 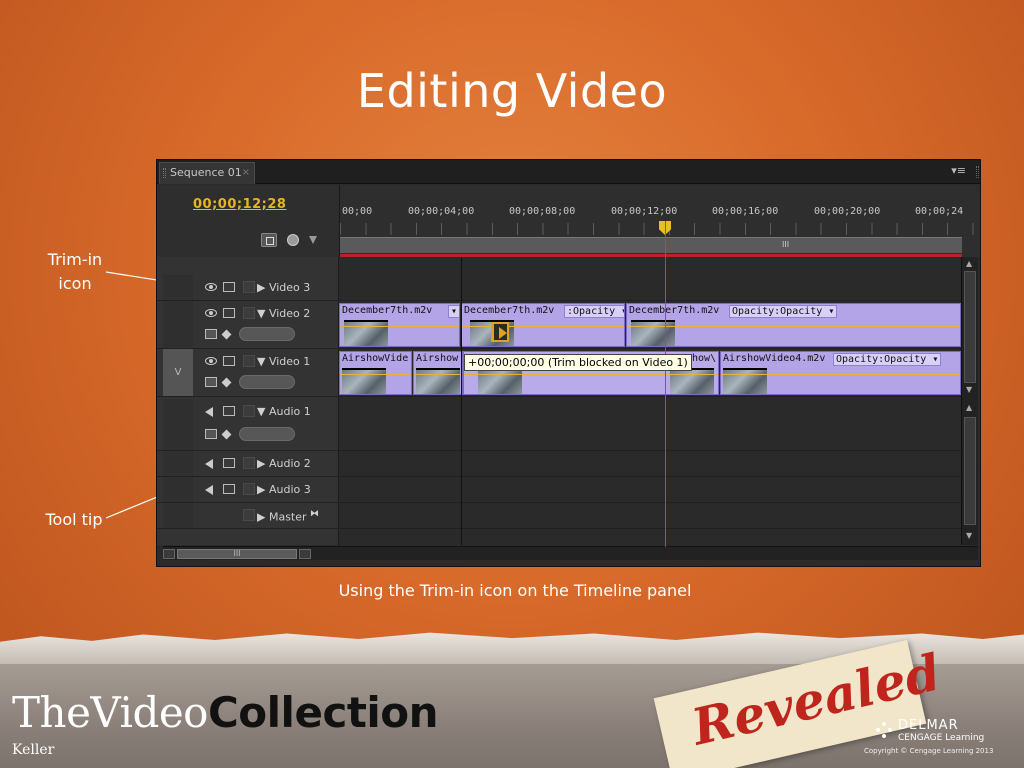 What do you see at coordinates (313, 240) in the screenshot?
I see `set-marker-dropdown-icon` at bounding box center [313, 240].